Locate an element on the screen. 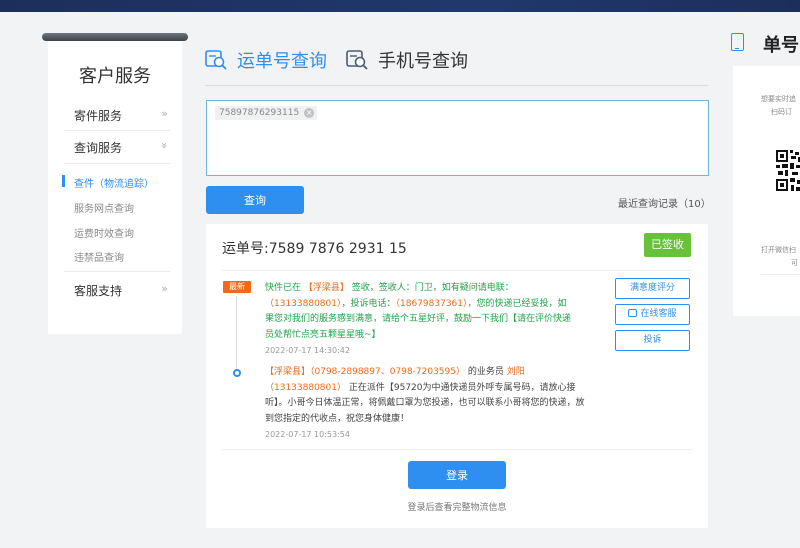 This screenshot has width=800, height=548. sidebar-title: 客户服务 is located at coordinates (115, 76).